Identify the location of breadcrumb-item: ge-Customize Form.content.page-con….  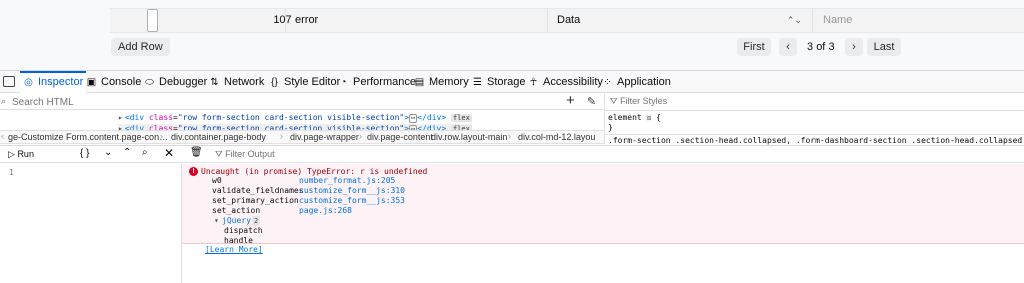
(88, 137).